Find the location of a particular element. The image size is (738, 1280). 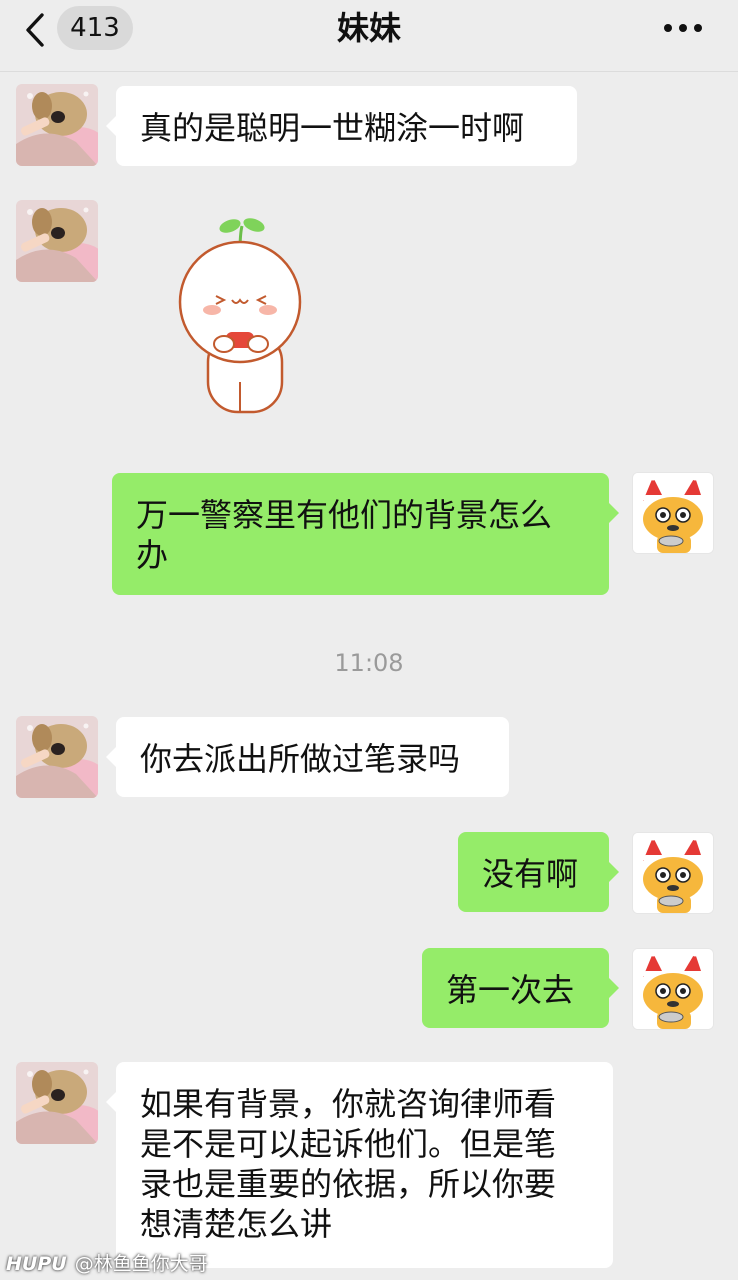

message-text-line: 想清楚怎么讲 is located at coordinates (236, 1224).